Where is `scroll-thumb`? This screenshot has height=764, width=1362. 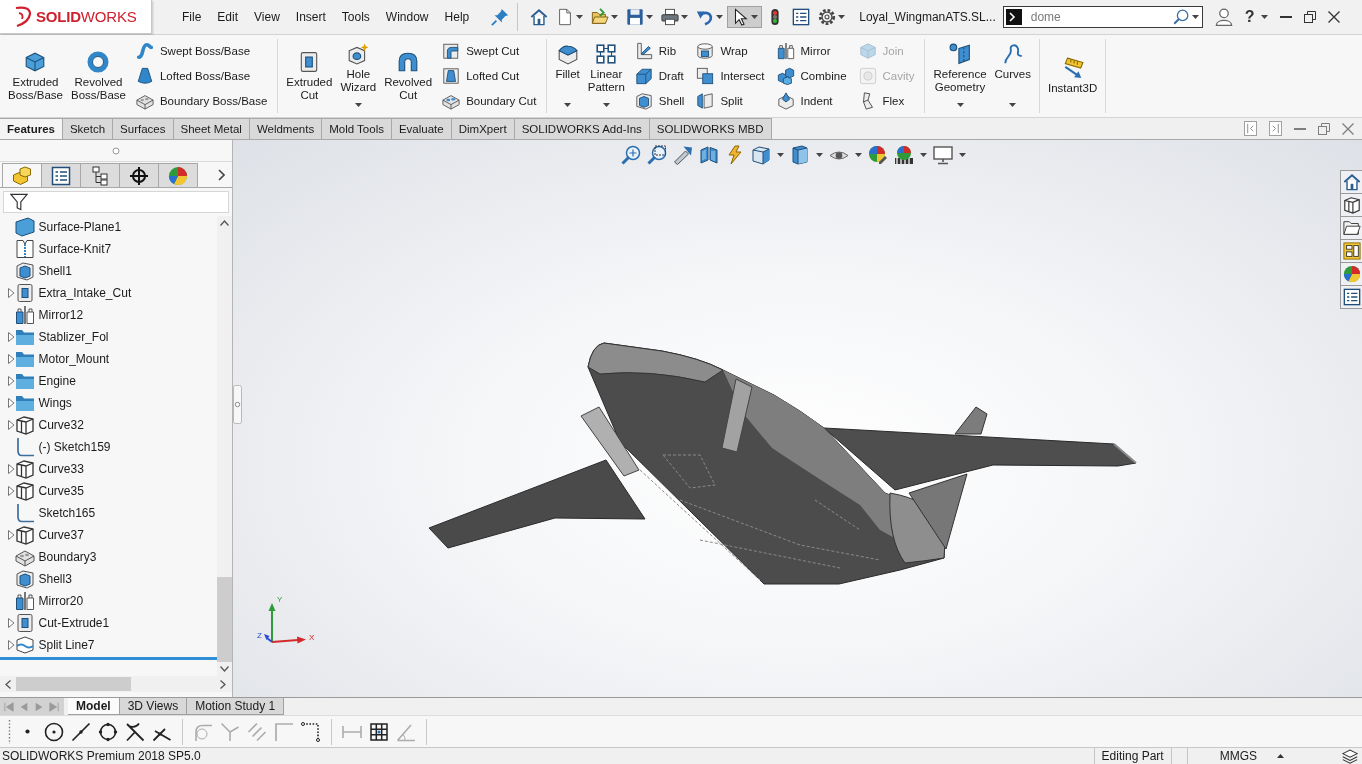 scroll-thumb is located at coordinates (224, 619).